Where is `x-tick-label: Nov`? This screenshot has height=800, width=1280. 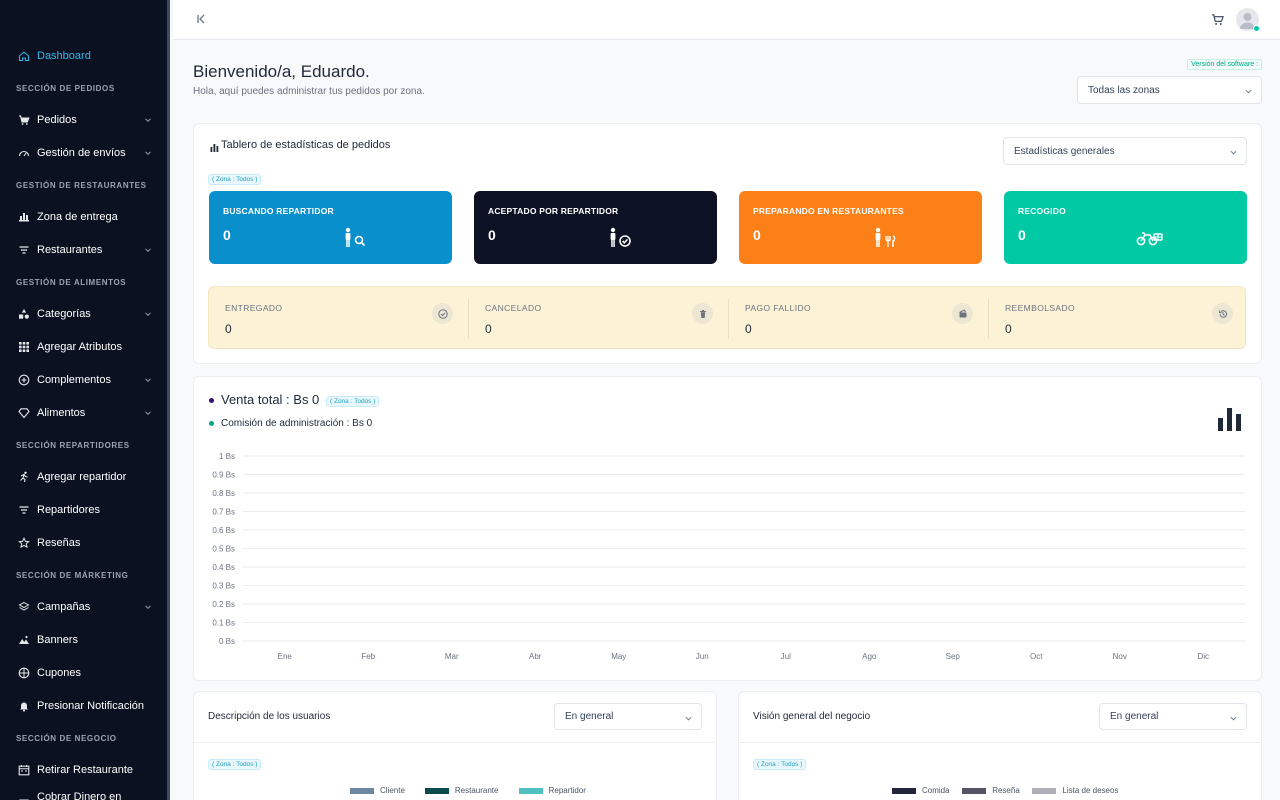
x-tick-label: Nov is located at coordinates (1120, 656).